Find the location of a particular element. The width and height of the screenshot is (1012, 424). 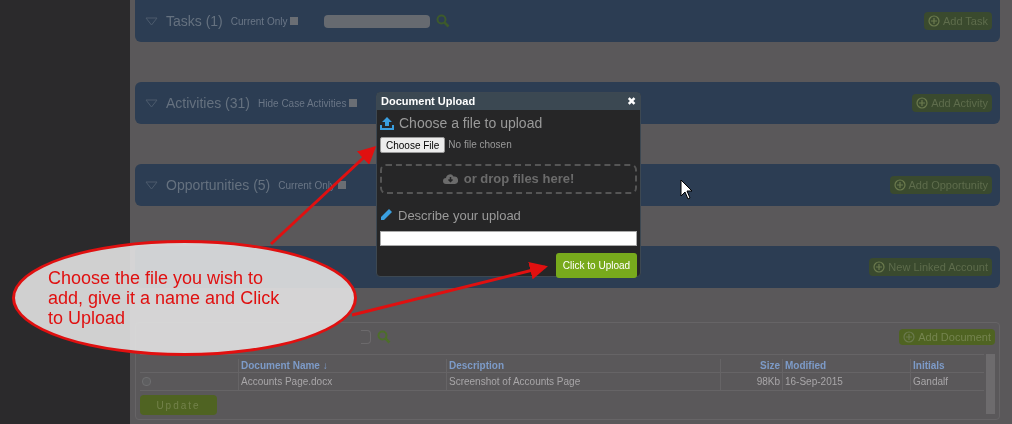

column-header: Modified is located at coordinates (846, 365).